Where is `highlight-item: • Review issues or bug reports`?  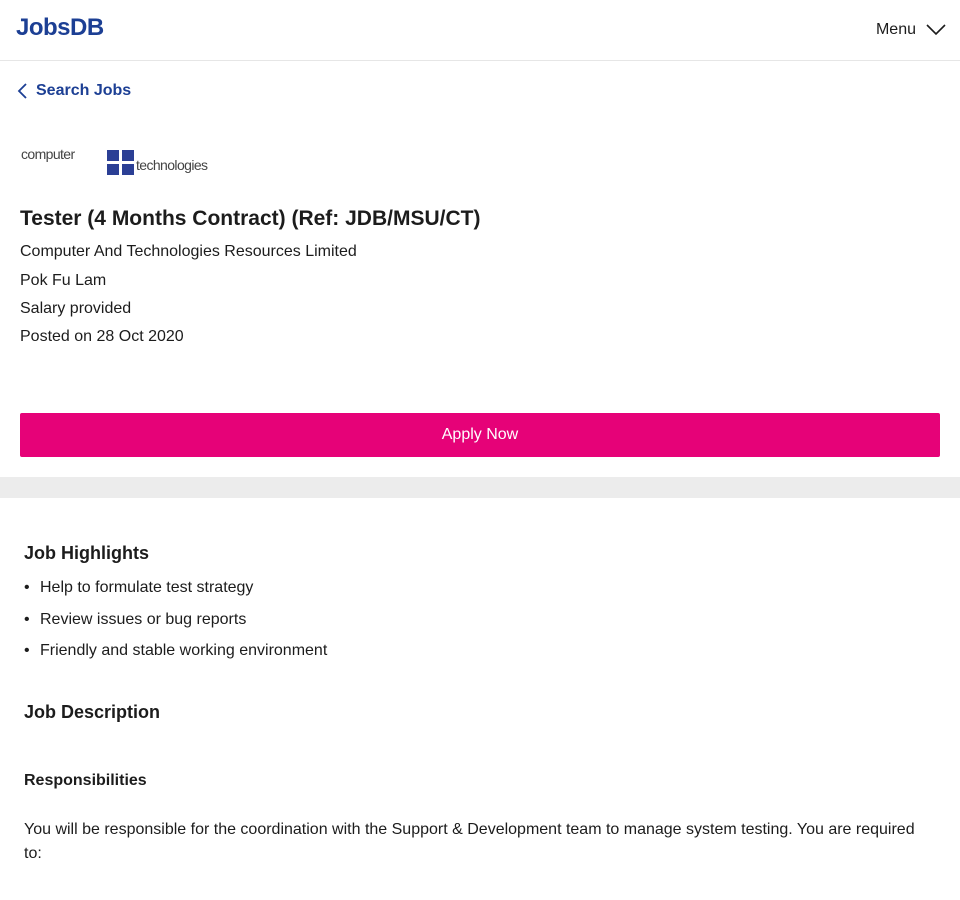 highlight-item: • Review issues or bug reports is located at coordinates (175, 624).